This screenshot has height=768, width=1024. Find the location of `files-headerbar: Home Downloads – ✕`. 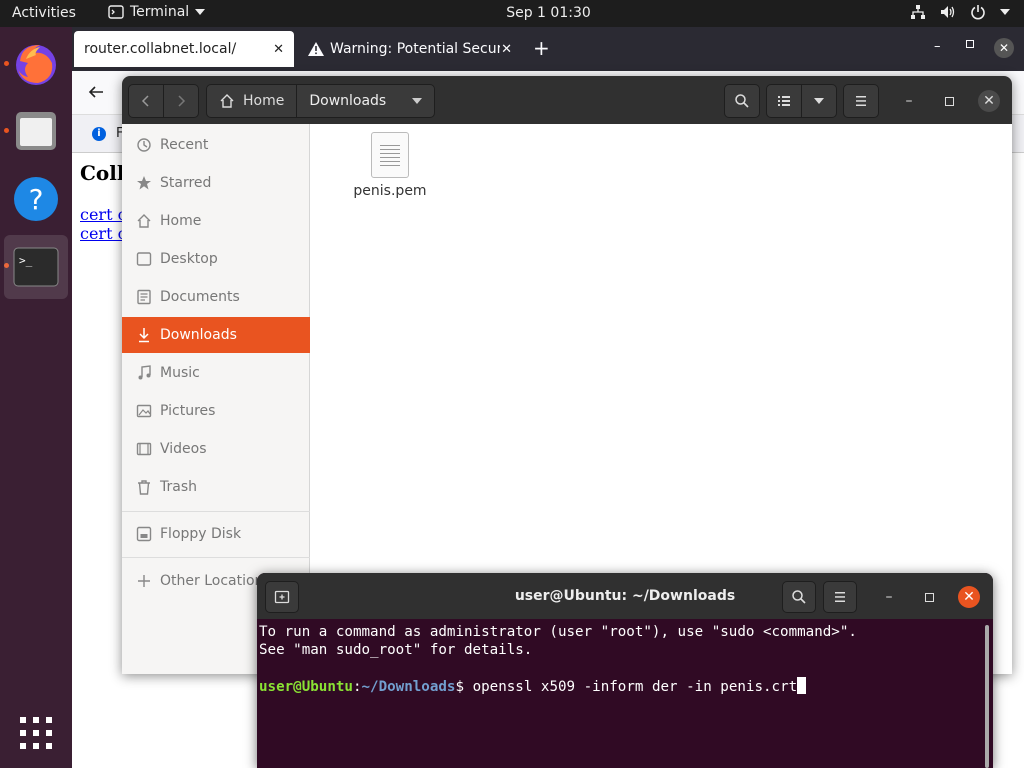

files-headerbar: Home Downloads – ✕ is located at coordinates (567, 100).